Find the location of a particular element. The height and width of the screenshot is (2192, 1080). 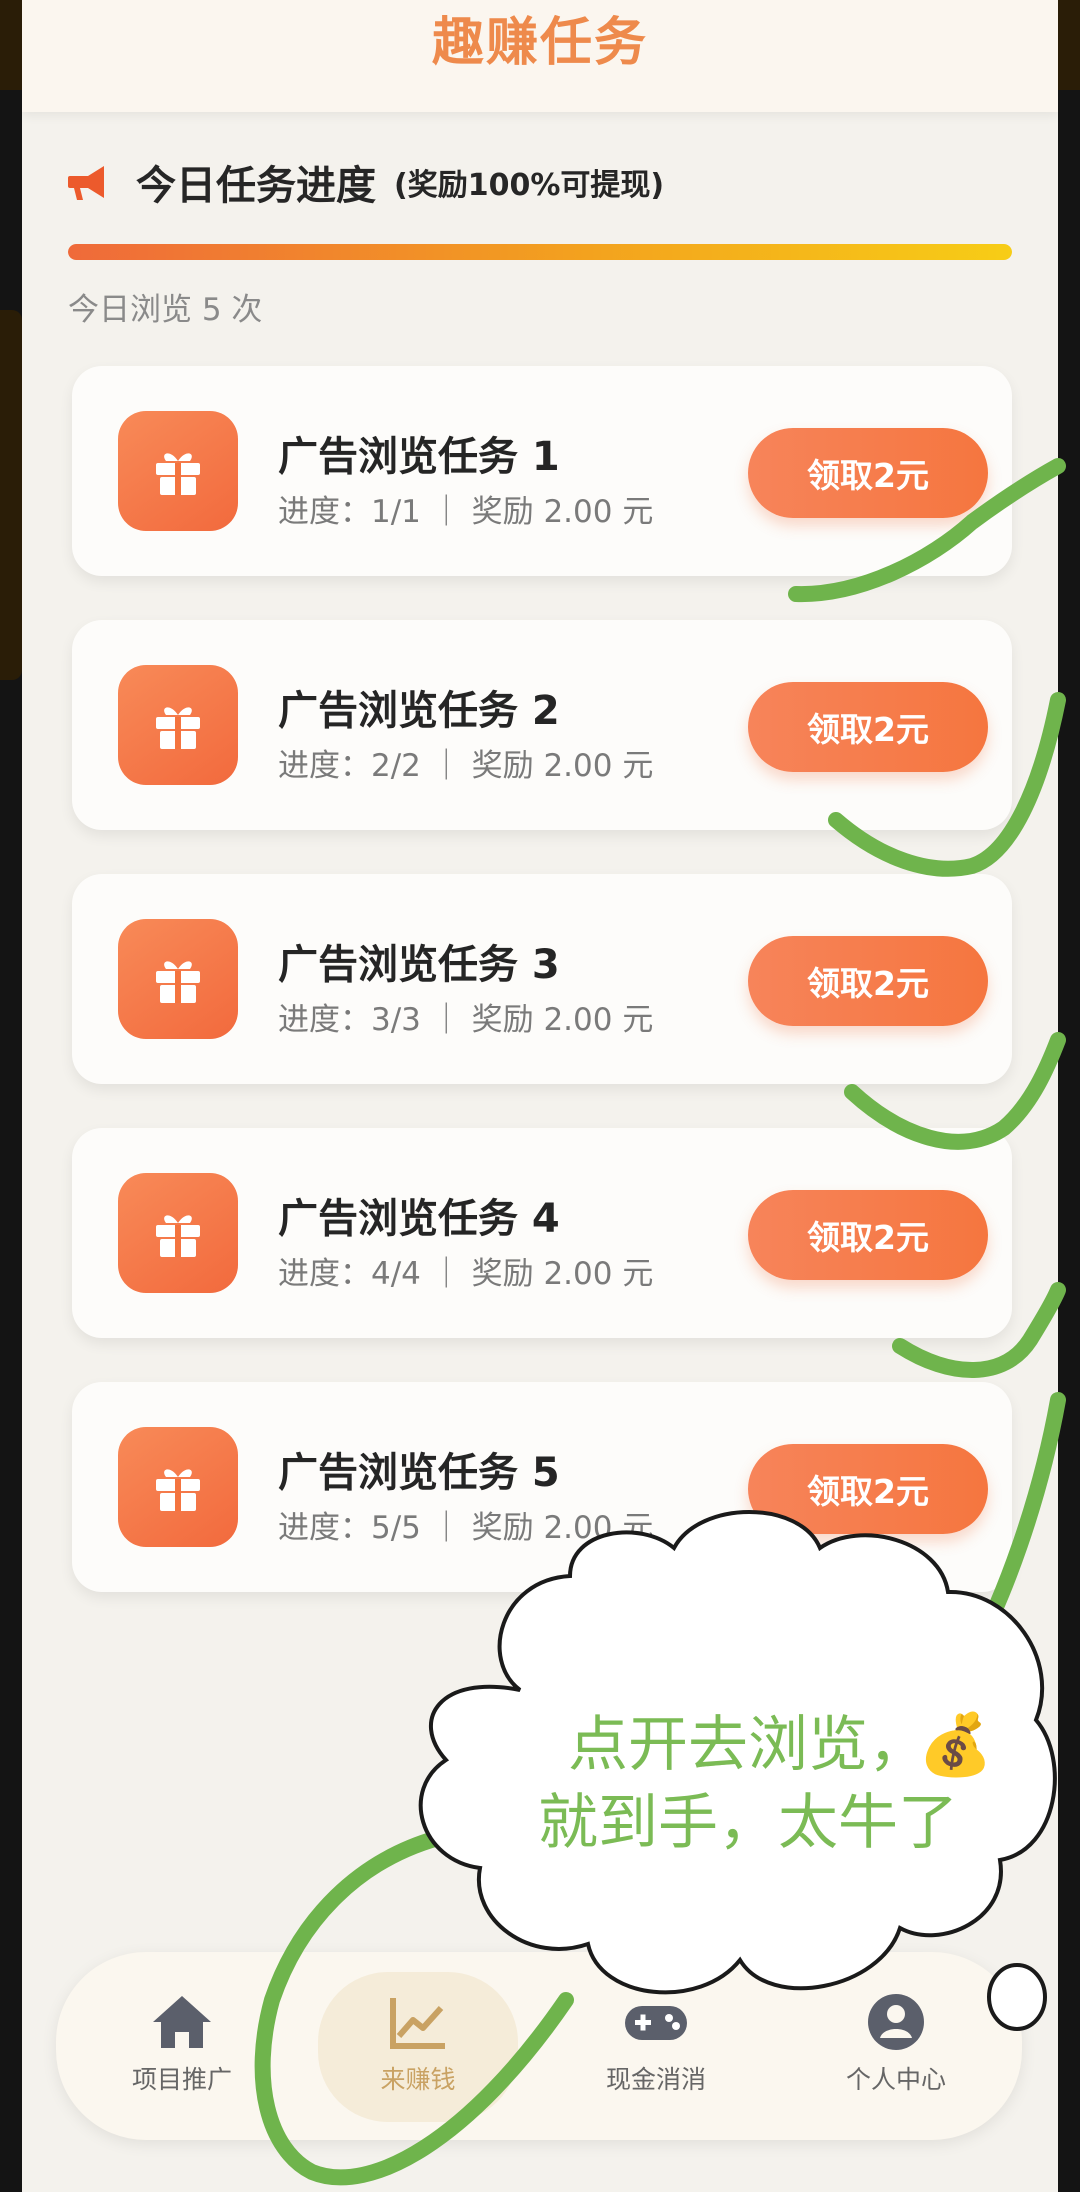

nav-item-profile: 个人中心 is located at coordinates (896, 2047).